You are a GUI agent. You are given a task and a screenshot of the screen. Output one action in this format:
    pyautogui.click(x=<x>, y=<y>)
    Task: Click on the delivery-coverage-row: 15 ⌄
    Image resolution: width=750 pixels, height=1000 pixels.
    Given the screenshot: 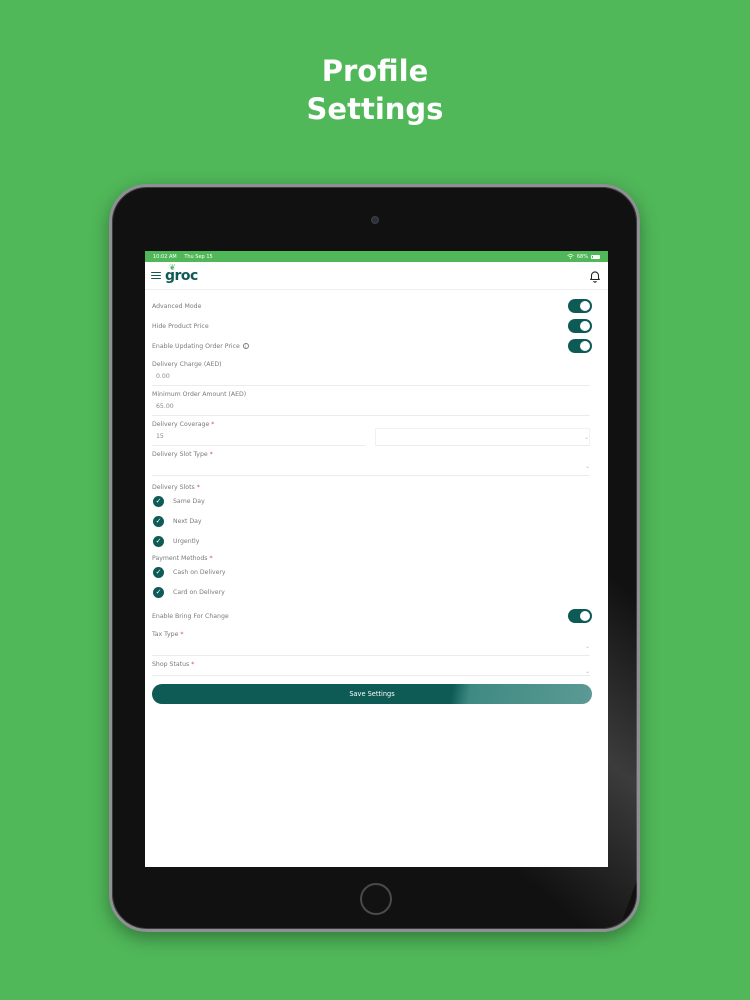 What is the action you would take?
    pyautogui.click(x=371, y=437)
    